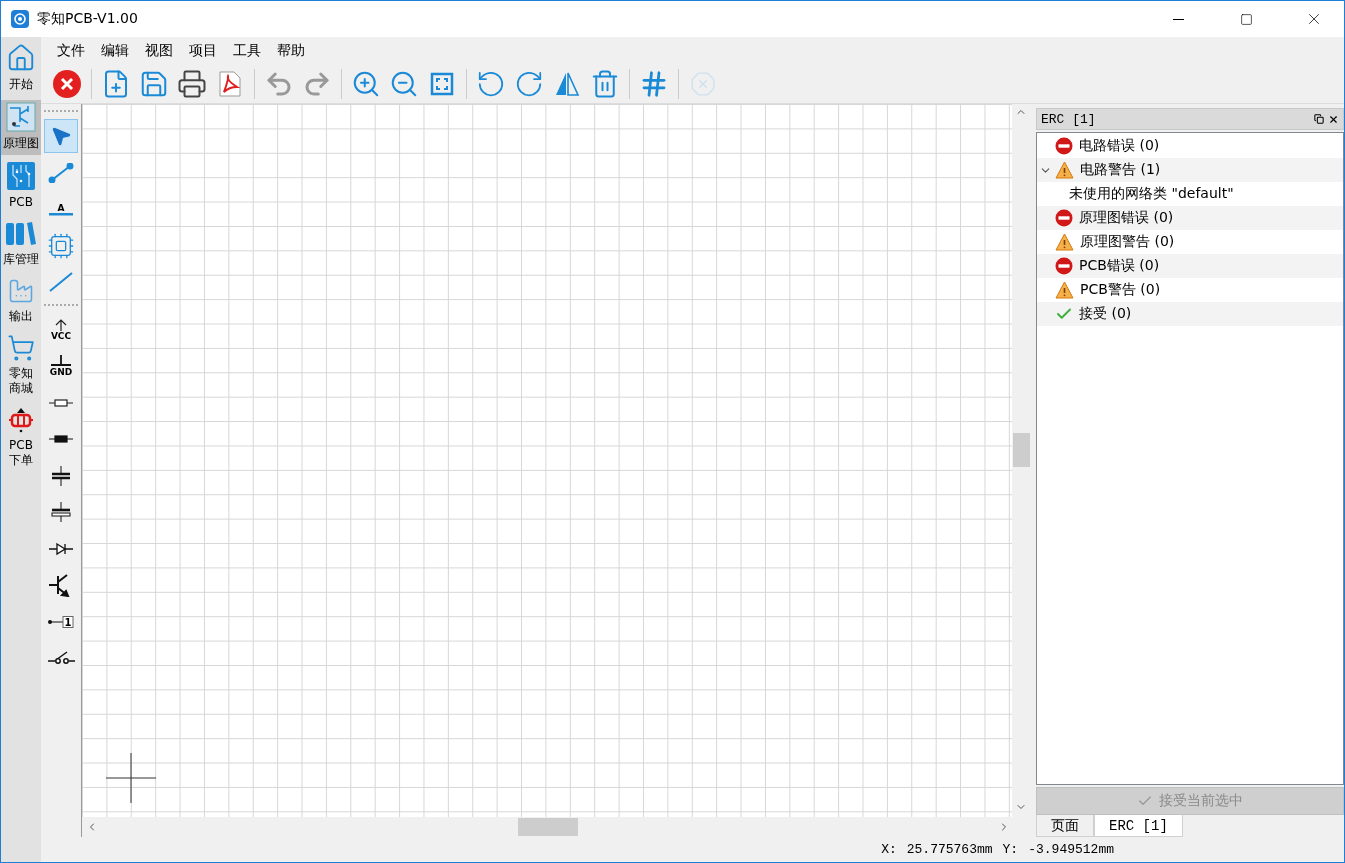 The height and width of the screenshot is (863, 1345). Describe the element at coordinates (1071, 849) in the screenshot. I see `y-coordinate: -3.949512mm` at that location.